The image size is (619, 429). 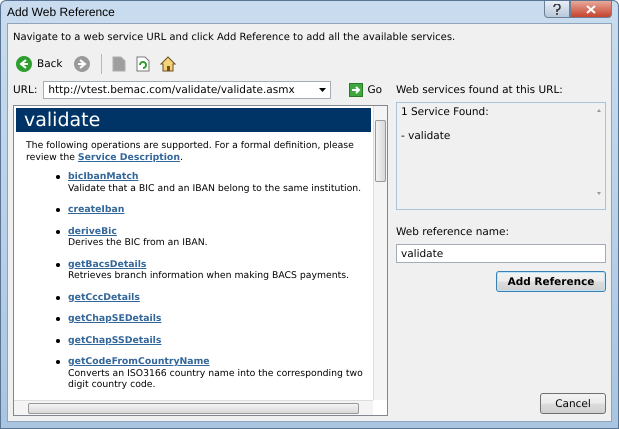 What do you see at coordinates (365, 90) in the screenshot?
I see `go-button: Go` at bounding box center [365, 90].